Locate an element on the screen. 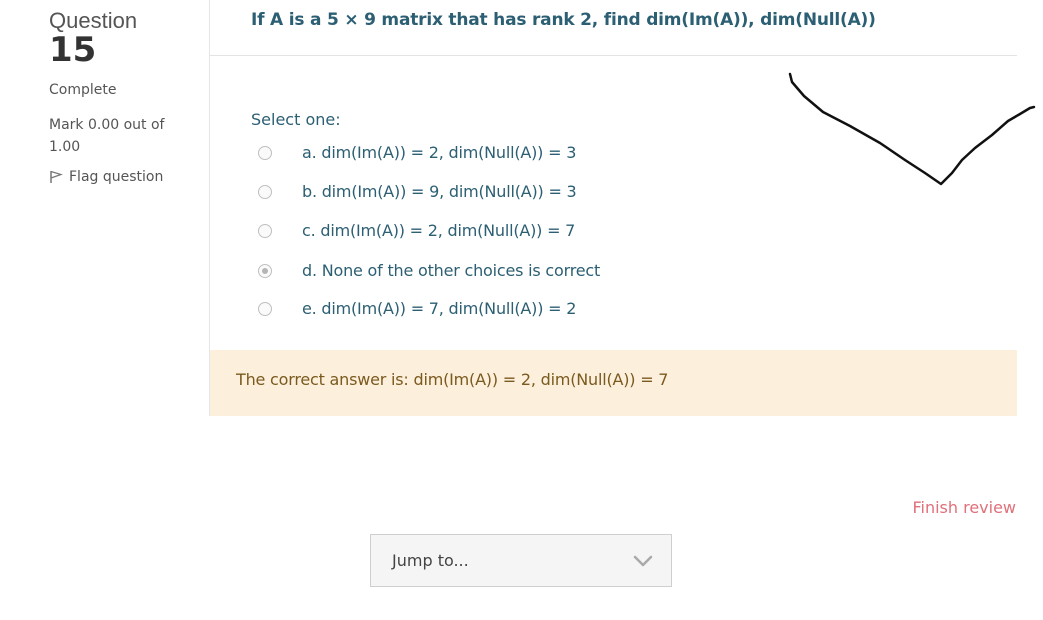 Image resolution: width=1043 pixels, height=620 pixels. finish-review-link: Finish review is located at coordinates (964, 507).